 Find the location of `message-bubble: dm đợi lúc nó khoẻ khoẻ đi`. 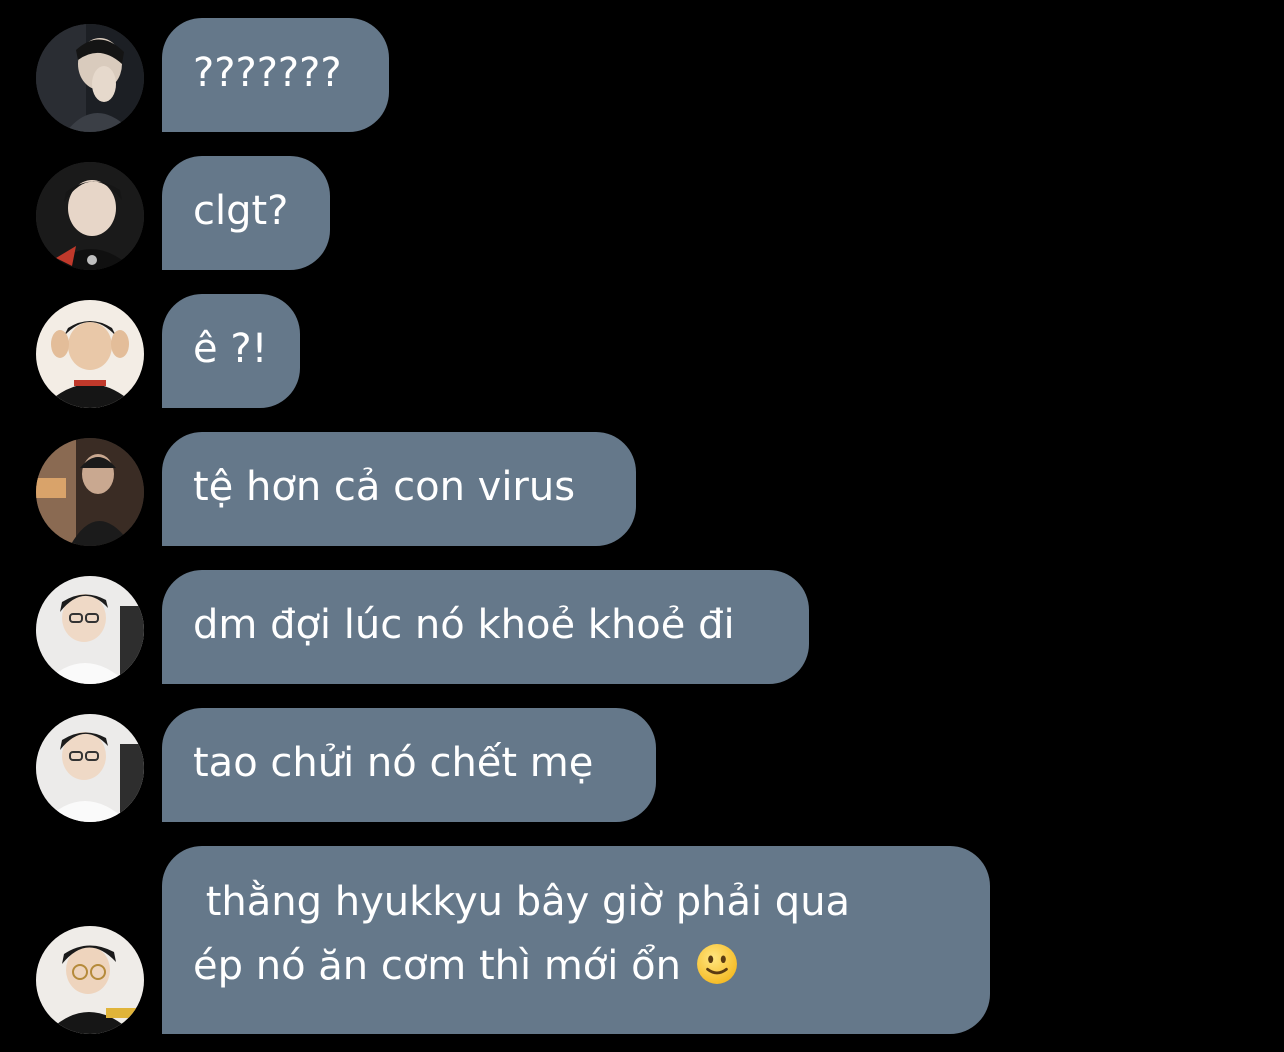

message-bubble: dm đợi lúc nó khoẻ khoẻ đi is located at coordinates (485, 627).